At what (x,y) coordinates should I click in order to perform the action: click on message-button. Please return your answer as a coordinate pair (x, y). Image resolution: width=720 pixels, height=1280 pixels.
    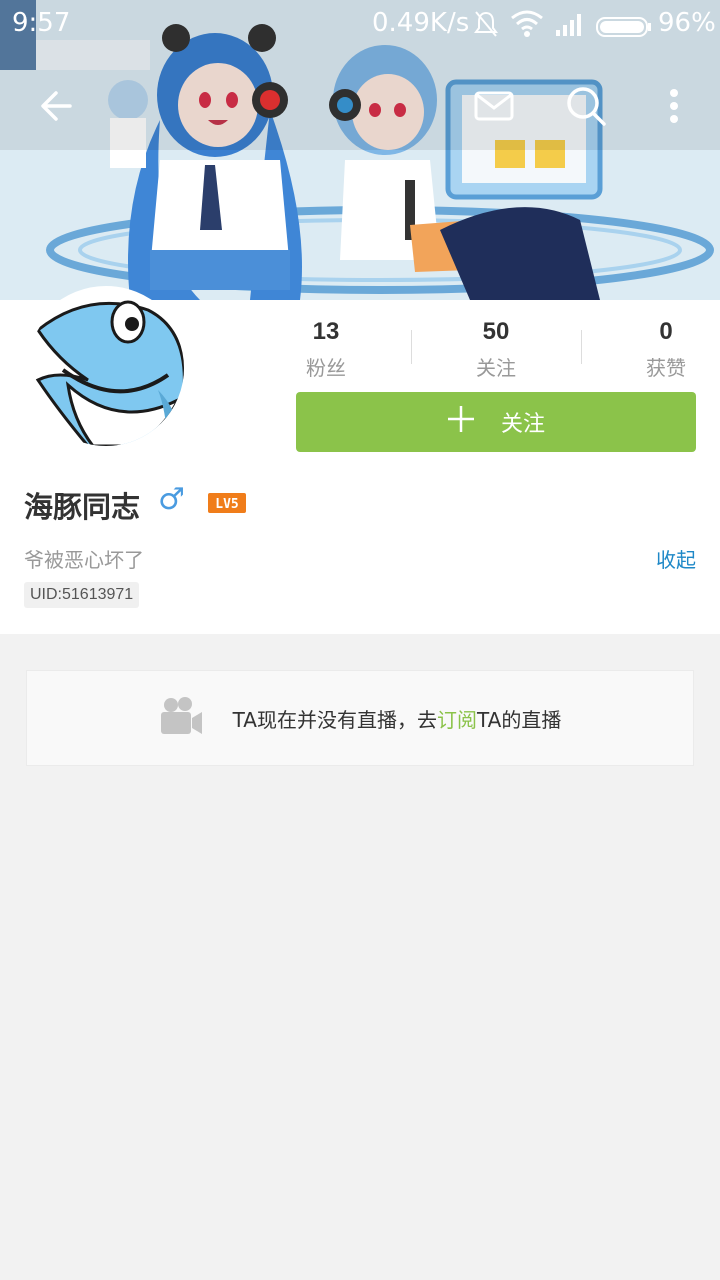
    Looking at the image, I should click on (494, 106).